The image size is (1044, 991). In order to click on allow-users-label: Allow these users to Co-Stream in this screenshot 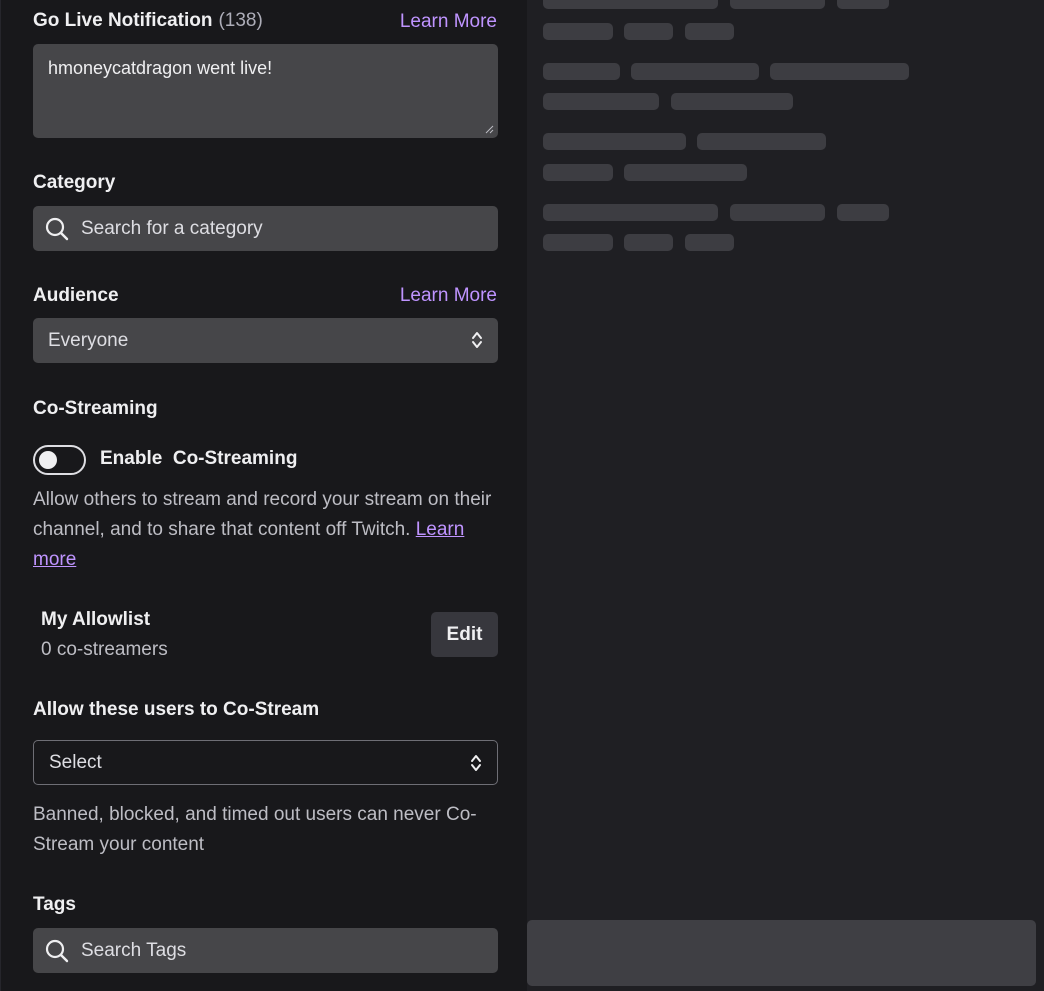, I will do `click(176, 709)`.